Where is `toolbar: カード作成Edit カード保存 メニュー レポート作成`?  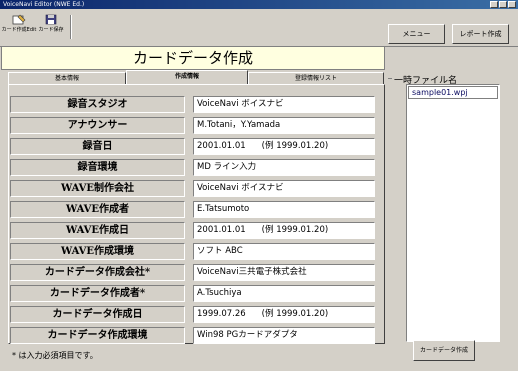 toolbar: カード作成Edit カード保存 メニュー レポート作成 is located at coordinates (259, 28).